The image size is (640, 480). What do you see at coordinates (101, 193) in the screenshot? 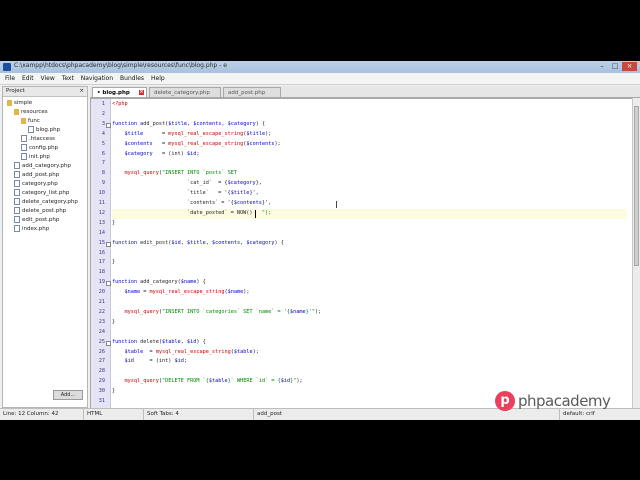
I see `line-number: 10` at bounding box center [101, 193].